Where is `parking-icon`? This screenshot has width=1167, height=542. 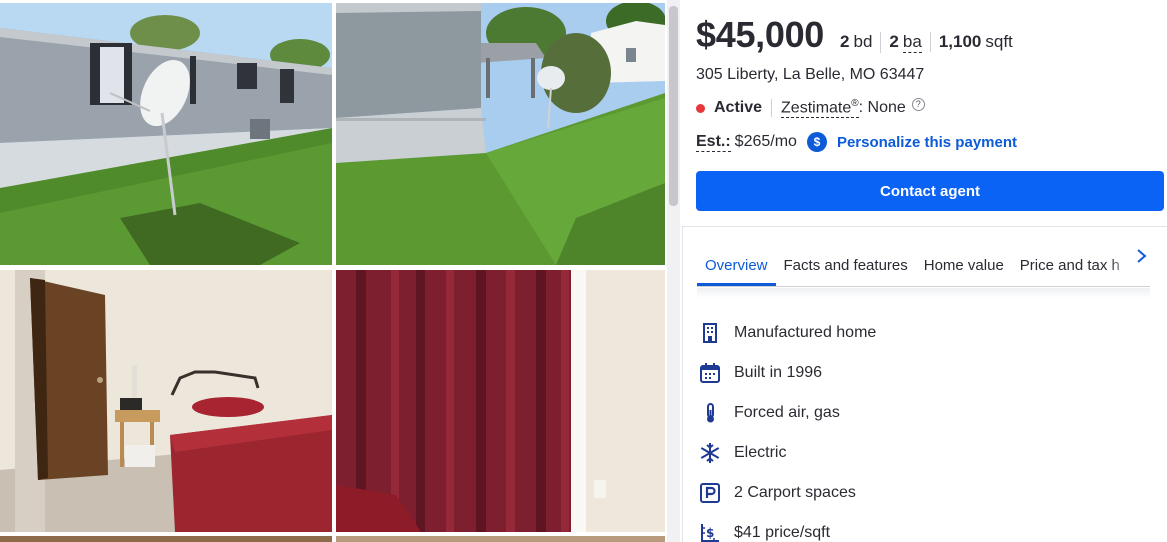
parking-icon is located at coordinates (710, 493).